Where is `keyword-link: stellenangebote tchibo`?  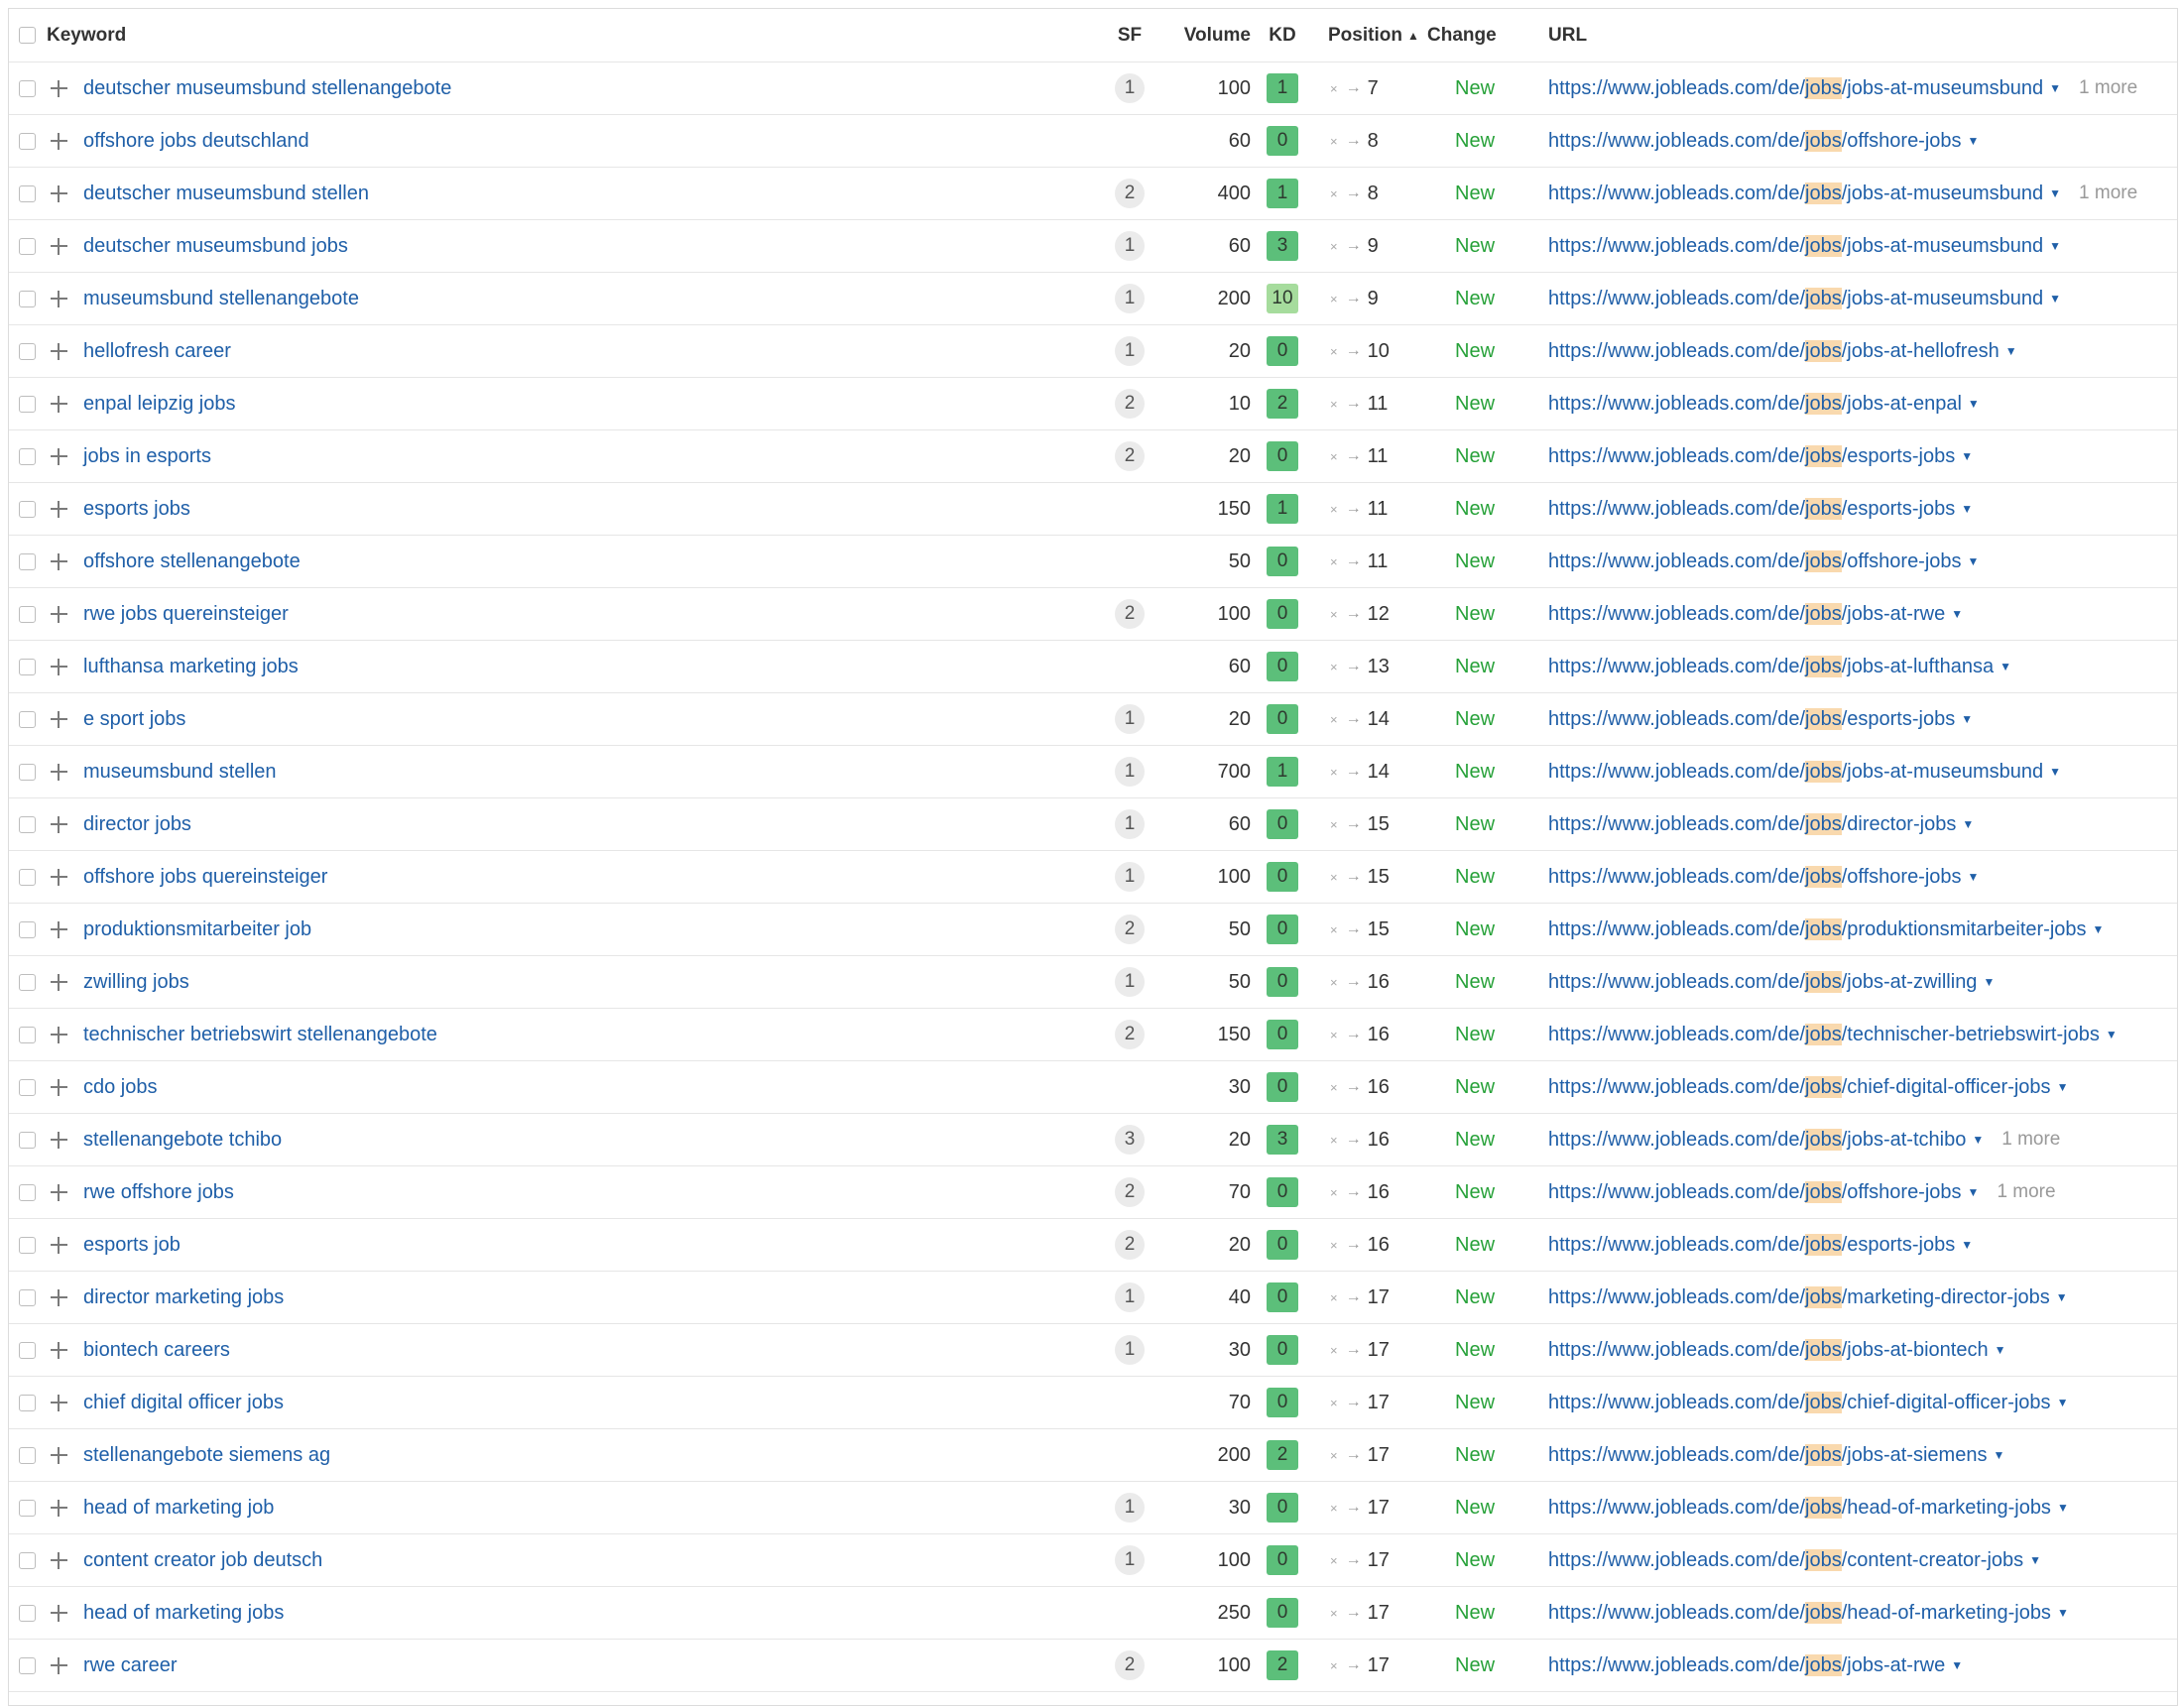
keyword-link: stellenangebote tchibo is located at coordinates (182, 1140).